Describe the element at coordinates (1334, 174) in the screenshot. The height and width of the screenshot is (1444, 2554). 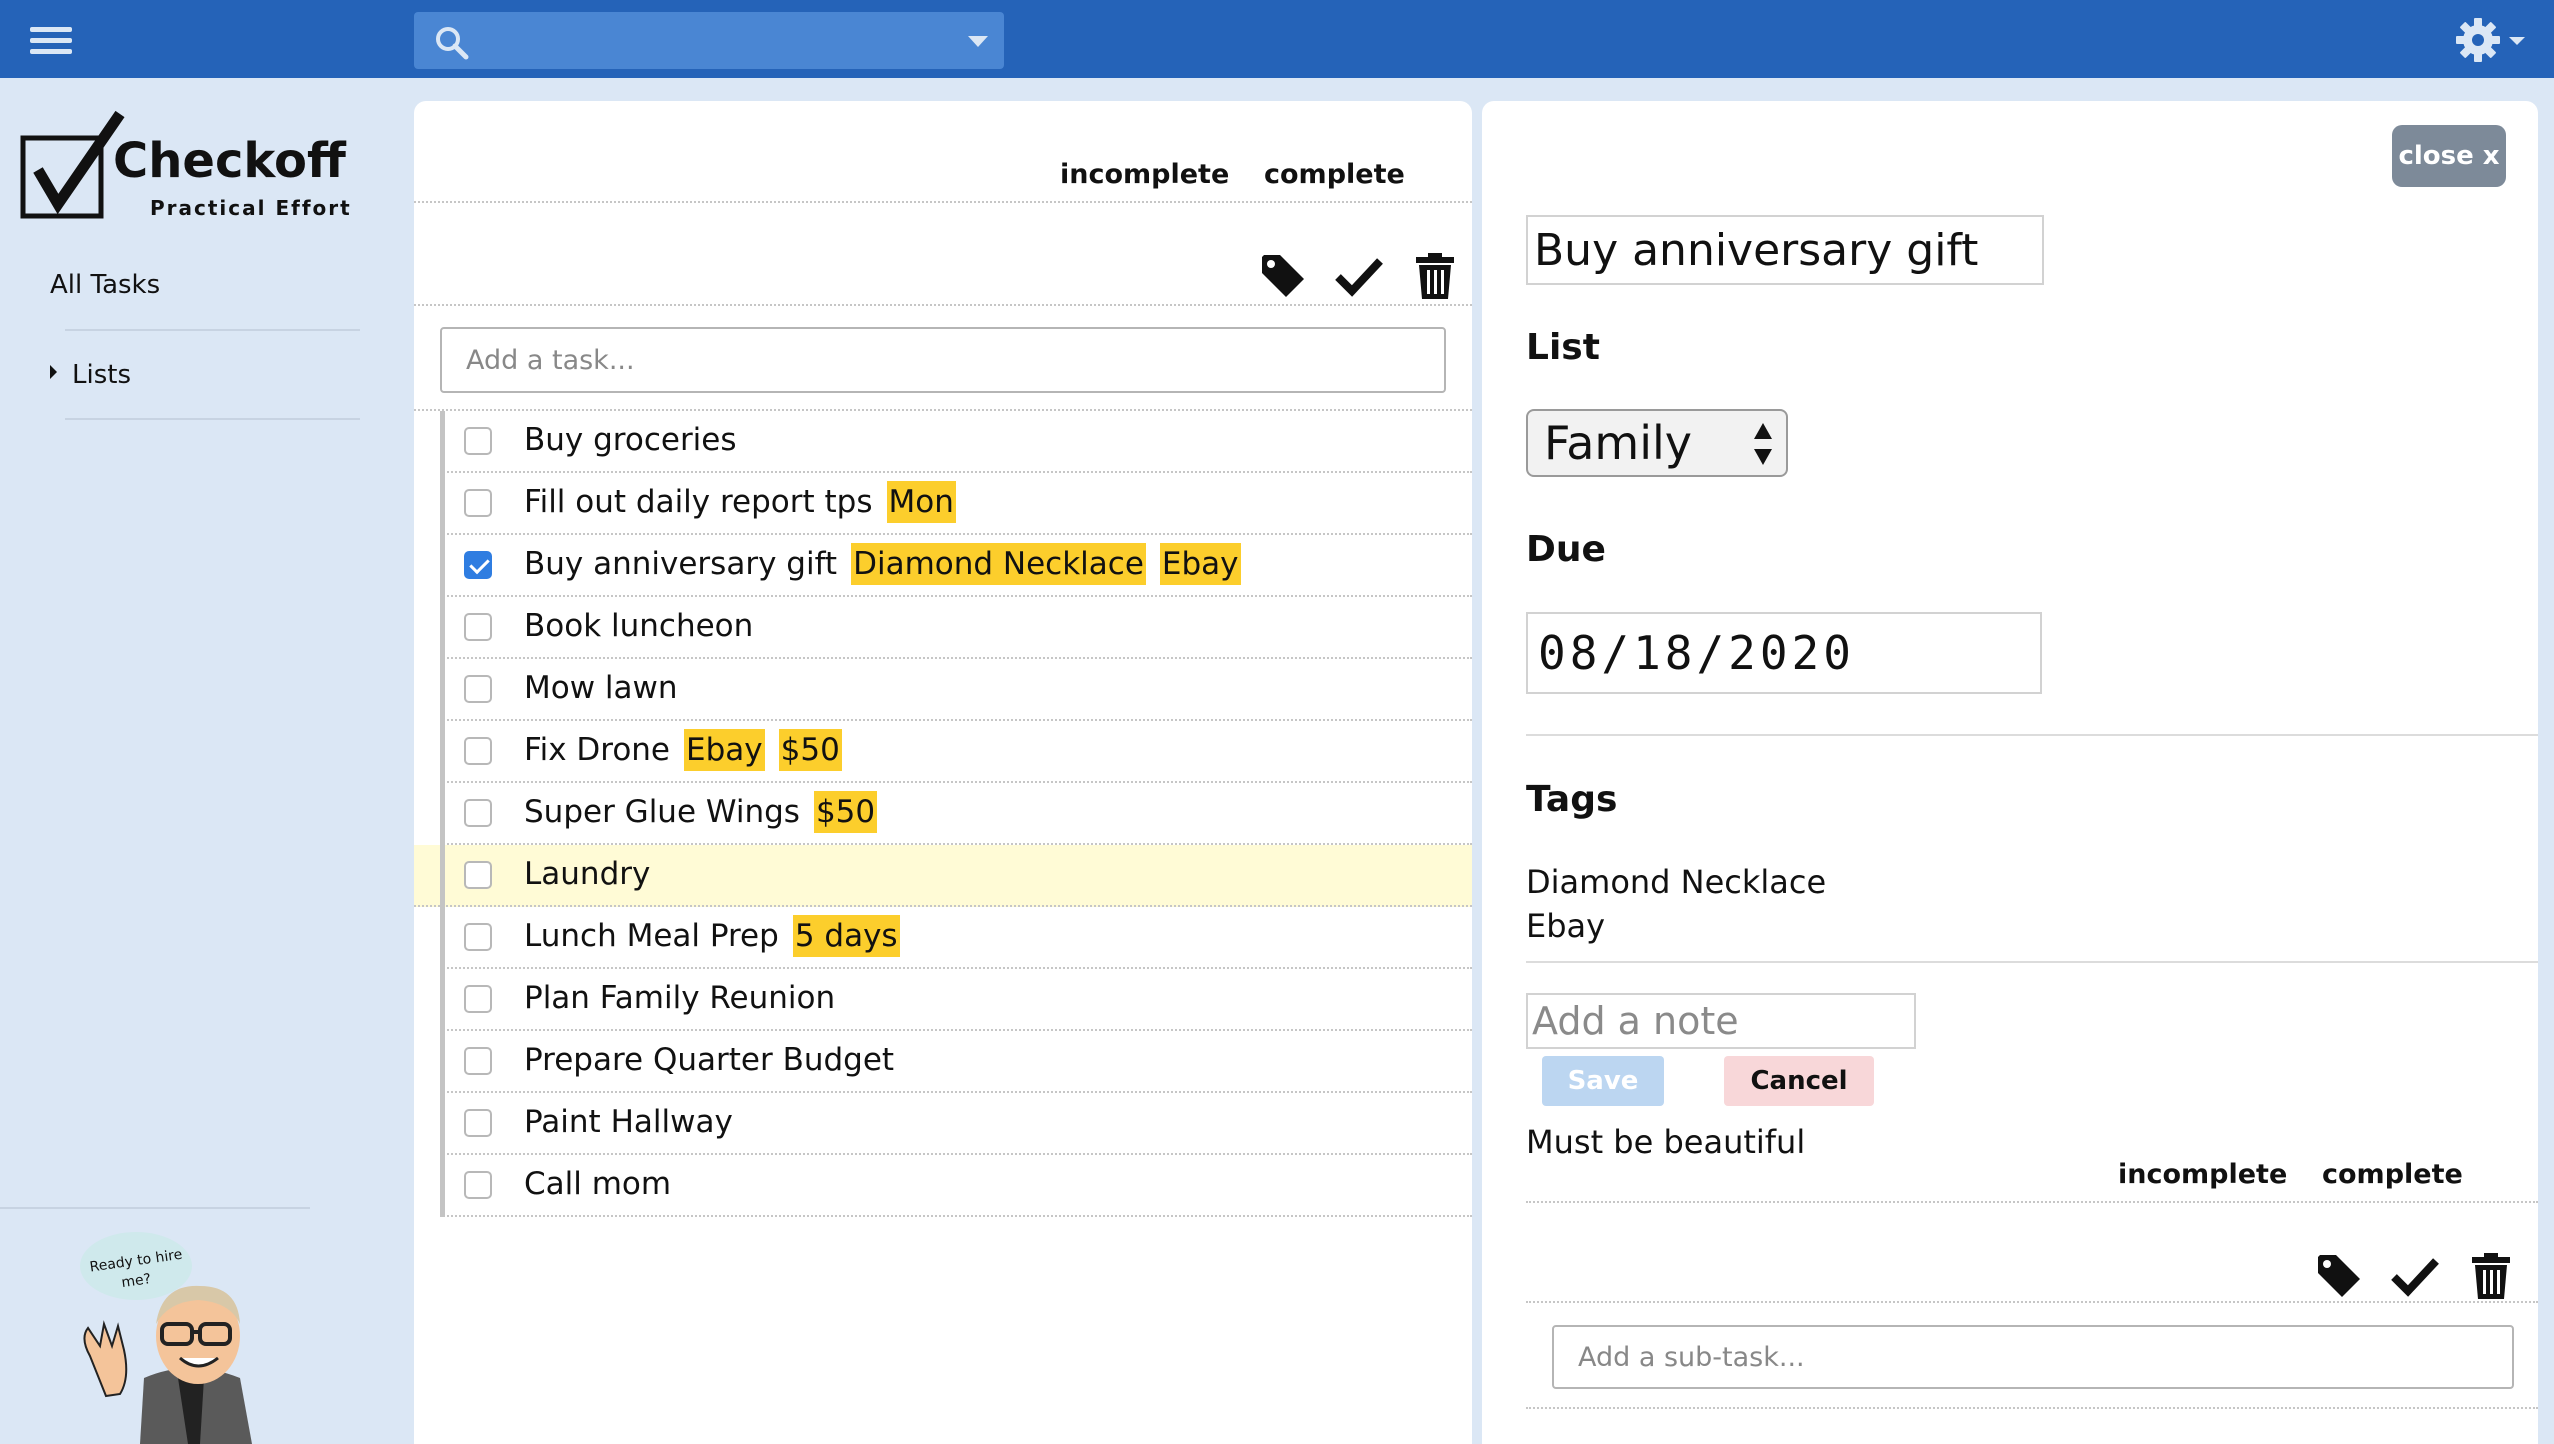
I see `filter-complete: complete` at that location.